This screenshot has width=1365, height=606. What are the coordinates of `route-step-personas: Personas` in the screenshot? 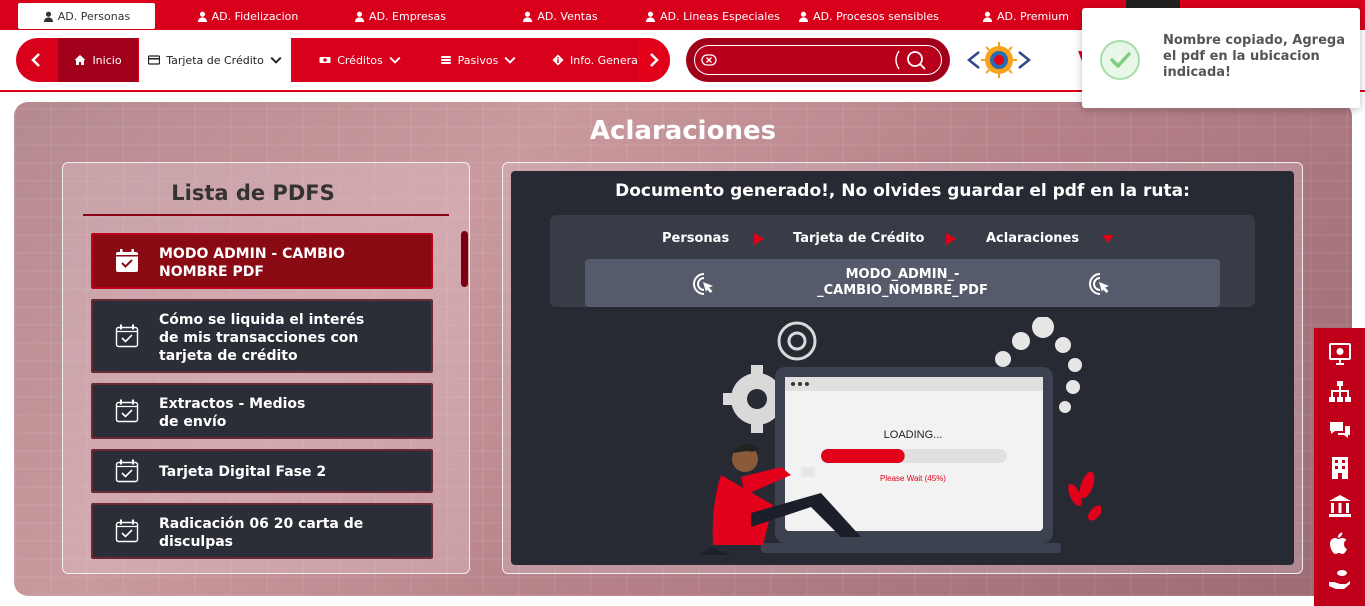 It's located at (696, 238).